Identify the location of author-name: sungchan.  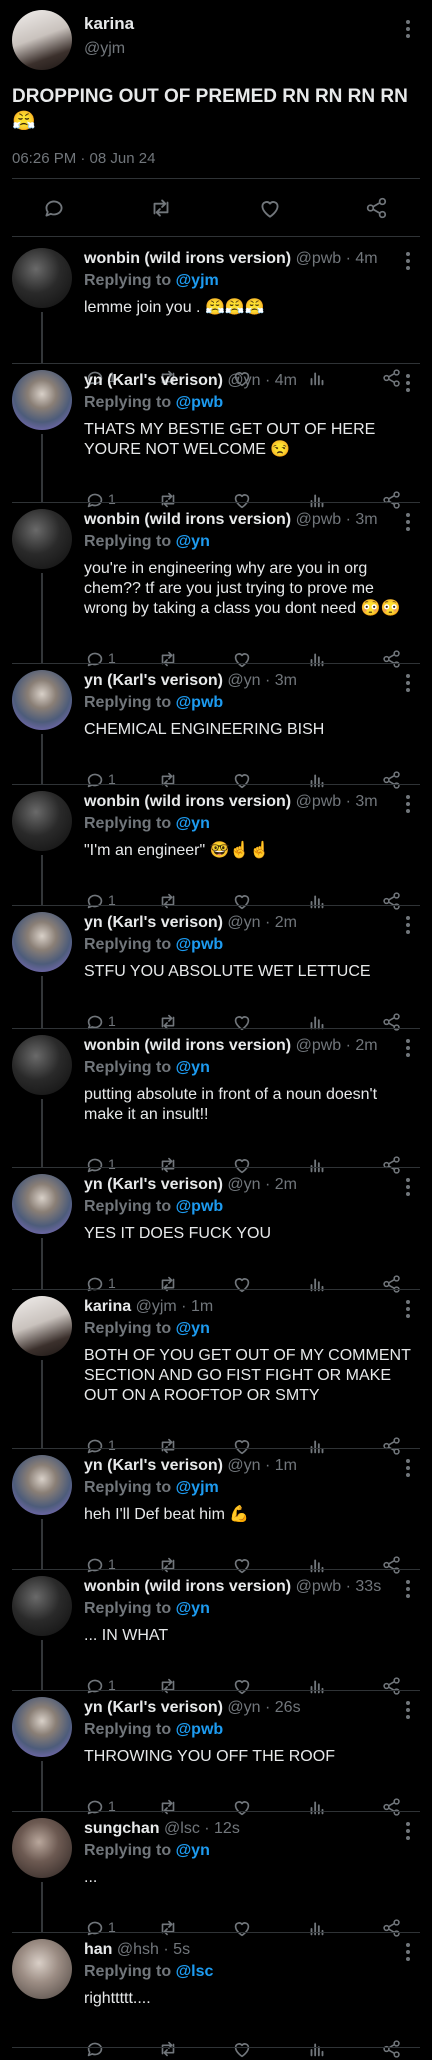
(122, 1828).